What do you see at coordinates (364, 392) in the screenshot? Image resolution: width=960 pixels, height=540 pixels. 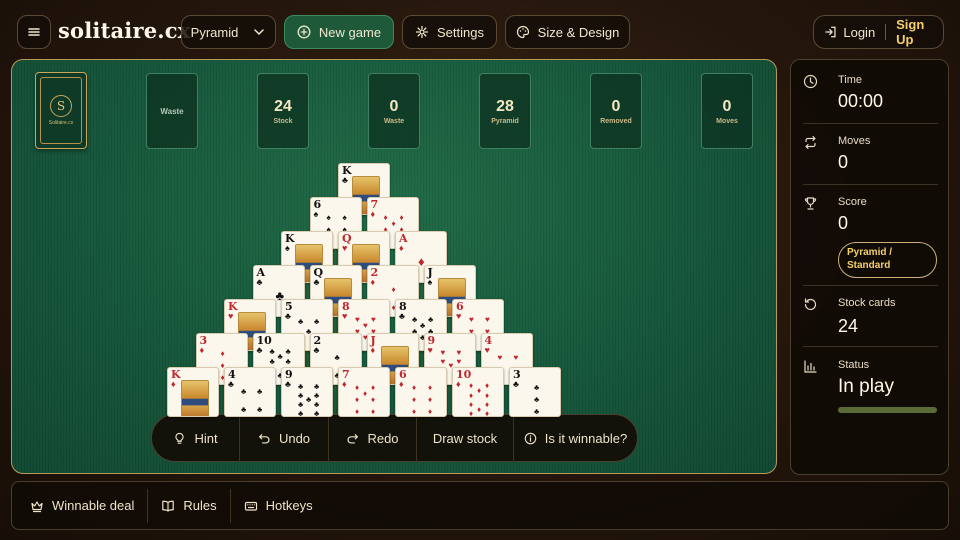 I see `pyramid-card: 7♦♦♦♦♦♦♦♦` at bounding box center [364, 392].